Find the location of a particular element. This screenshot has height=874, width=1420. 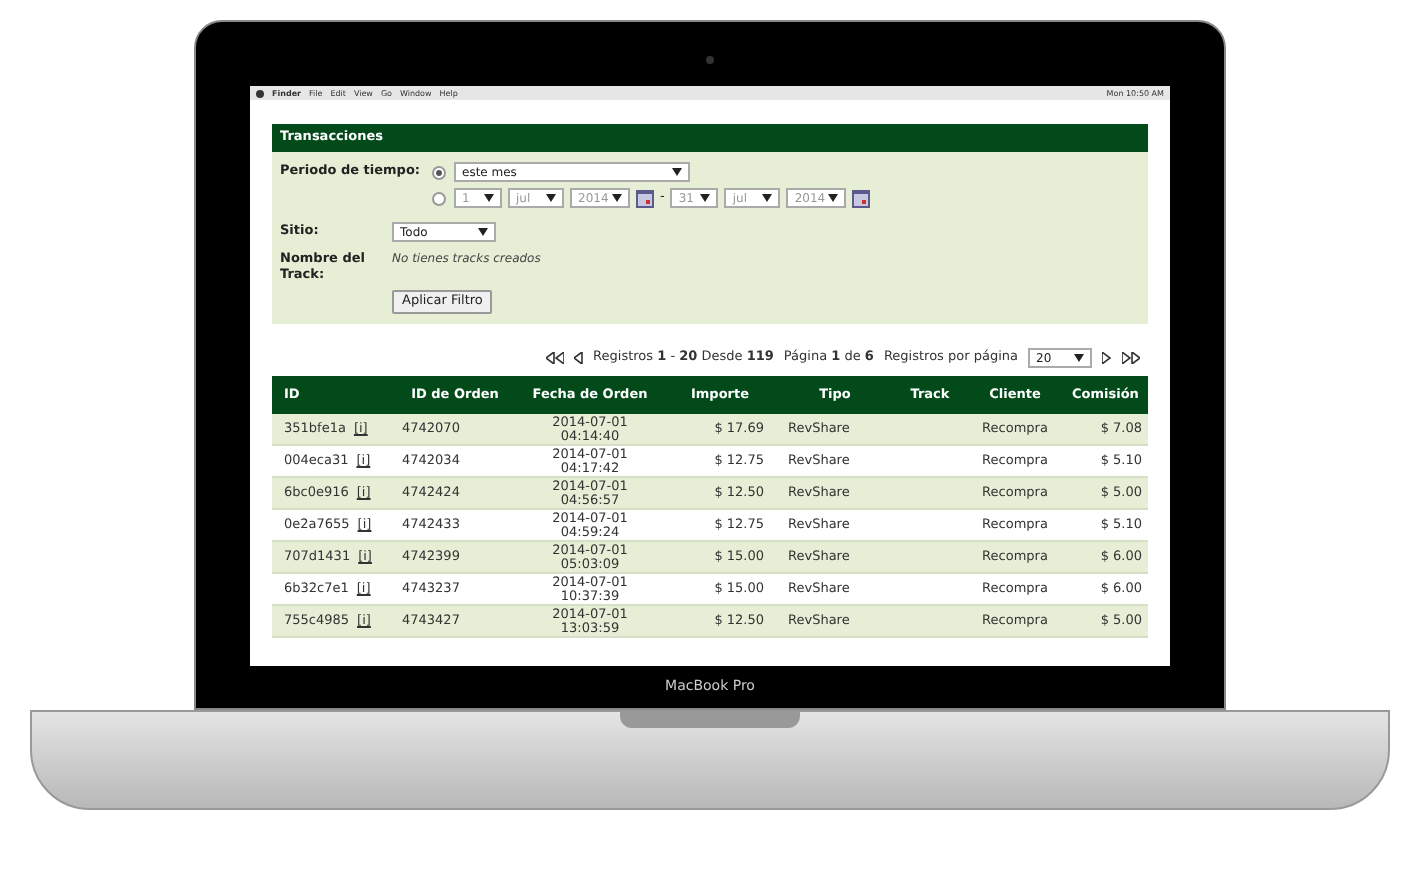

double-right-arrow-icon is located at coordinates (1131, 358).